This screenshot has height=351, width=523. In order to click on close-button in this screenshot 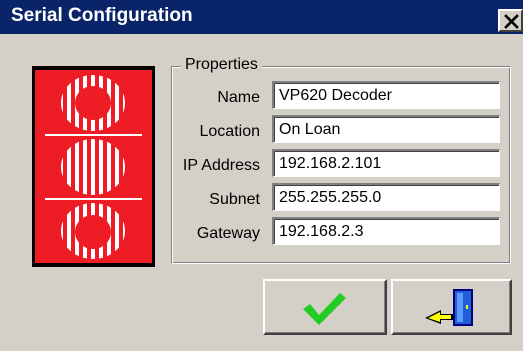, I will do `click(510, 20)`.